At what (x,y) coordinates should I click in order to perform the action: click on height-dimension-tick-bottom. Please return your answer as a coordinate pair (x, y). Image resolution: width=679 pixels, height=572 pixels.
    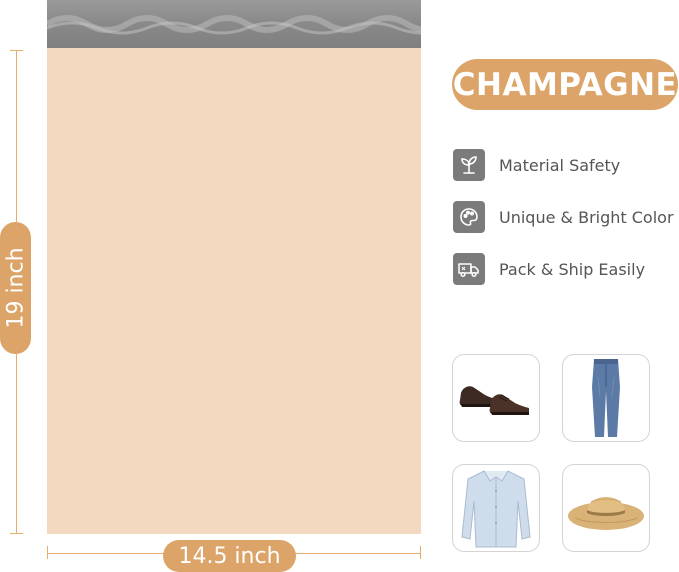
    Looking at the image, I should click on (16, 533).